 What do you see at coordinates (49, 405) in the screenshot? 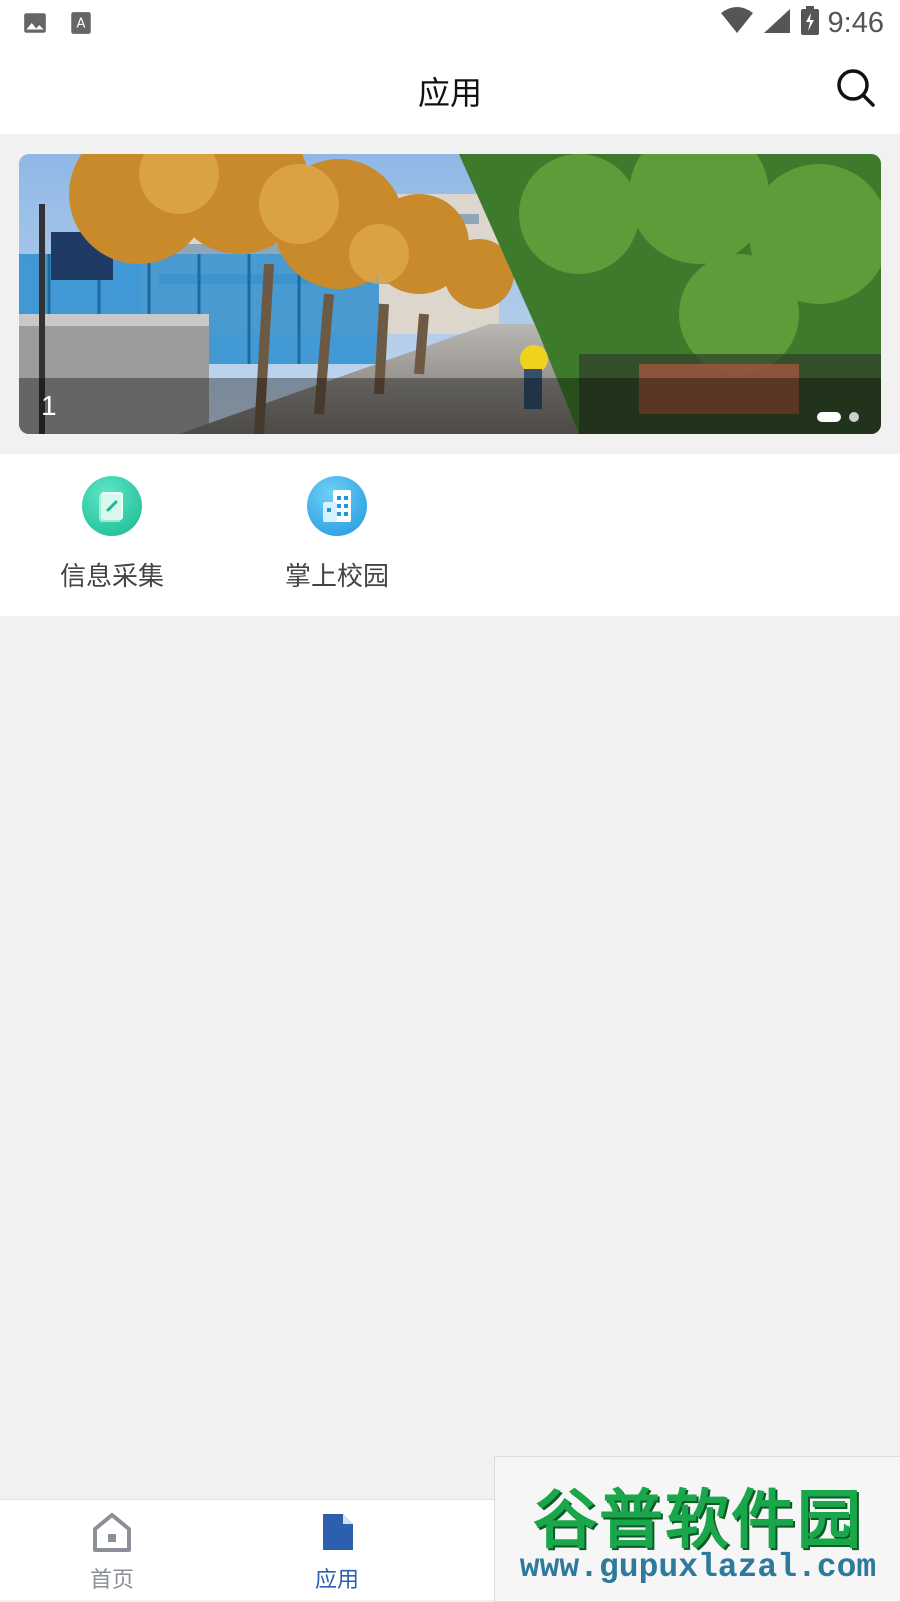
I see `banner-index: 1` at bounding box center [49, 405].